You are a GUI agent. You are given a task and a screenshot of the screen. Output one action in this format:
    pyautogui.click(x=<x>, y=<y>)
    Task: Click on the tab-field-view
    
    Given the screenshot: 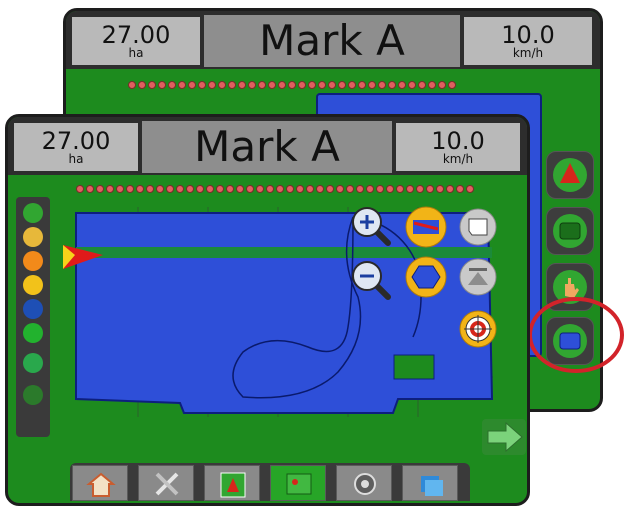 What is the action you would take?
    pyautogui.click(x=298, y=483)
    